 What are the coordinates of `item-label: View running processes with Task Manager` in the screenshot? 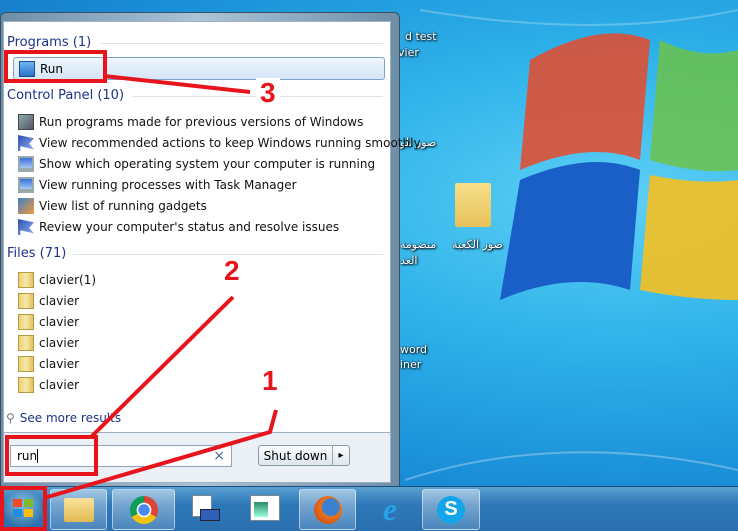 It's located at (168, 185).